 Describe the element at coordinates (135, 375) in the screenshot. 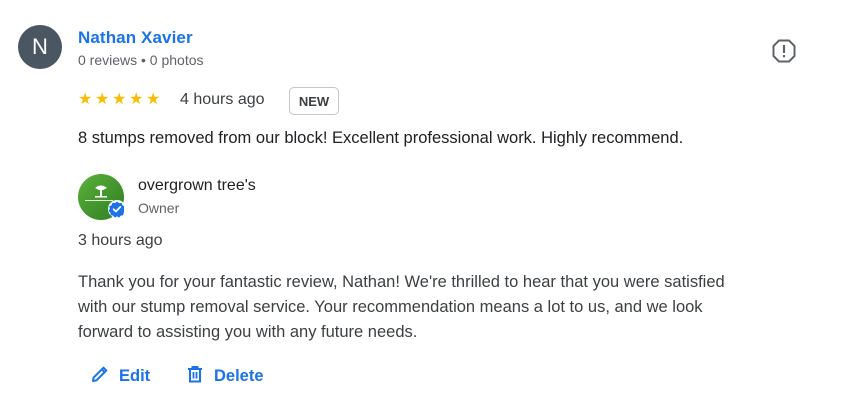

I see `edit-label: Edit` at that location.